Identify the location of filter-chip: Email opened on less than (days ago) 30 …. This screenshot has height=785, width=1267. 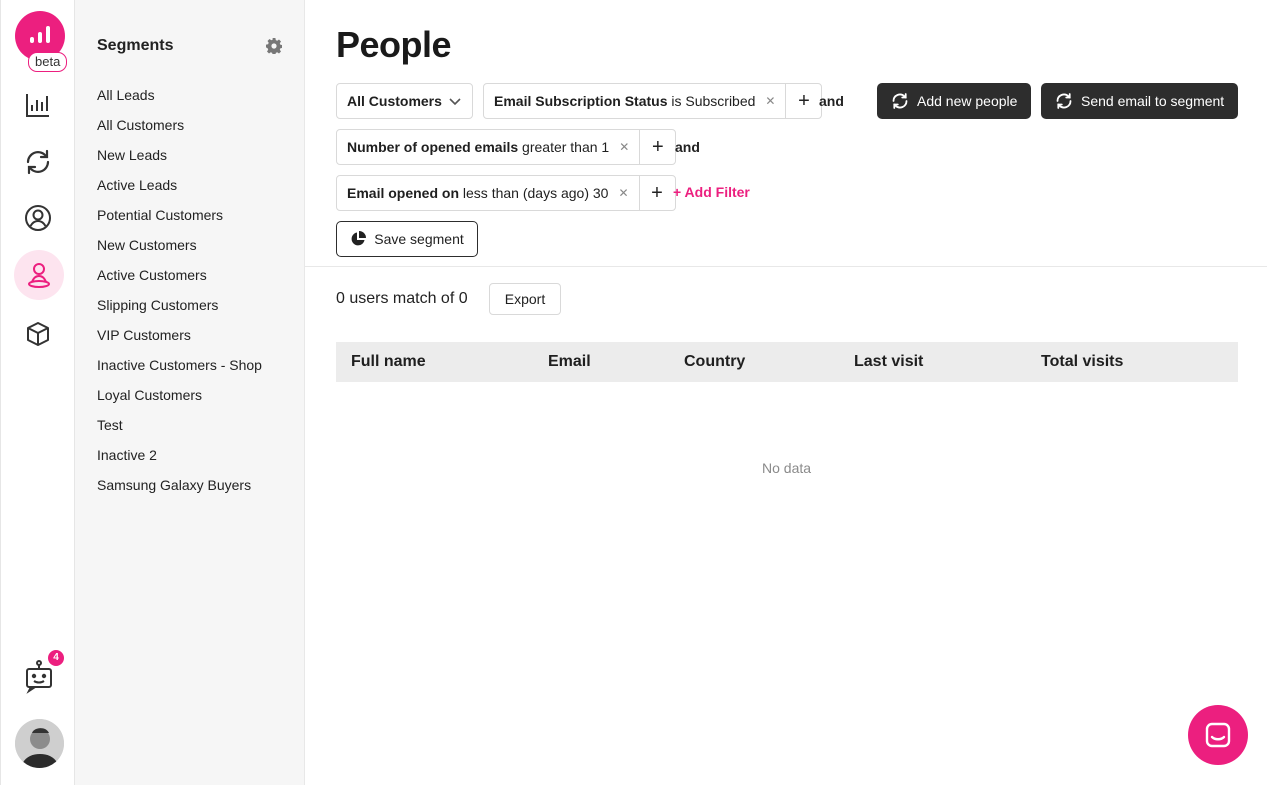
(506, 193).